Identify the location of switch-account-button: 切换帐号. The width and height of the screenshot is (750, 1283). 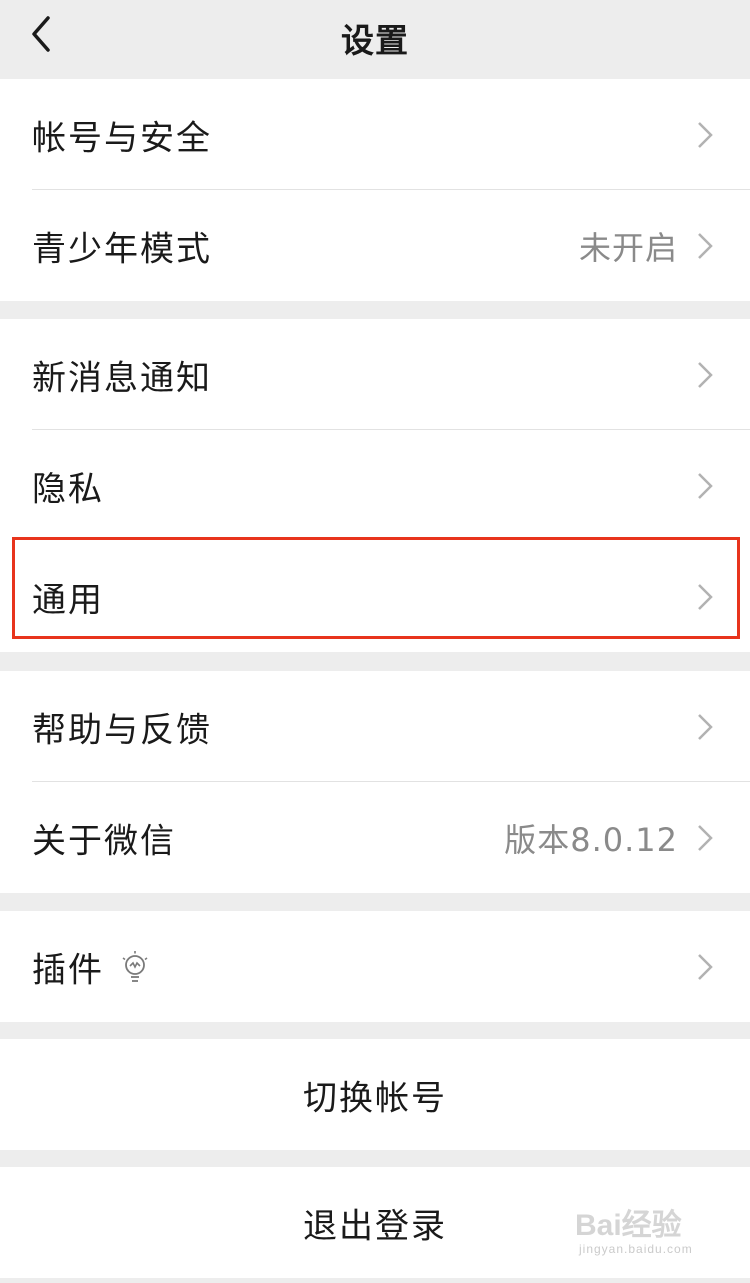
(375, 1094).